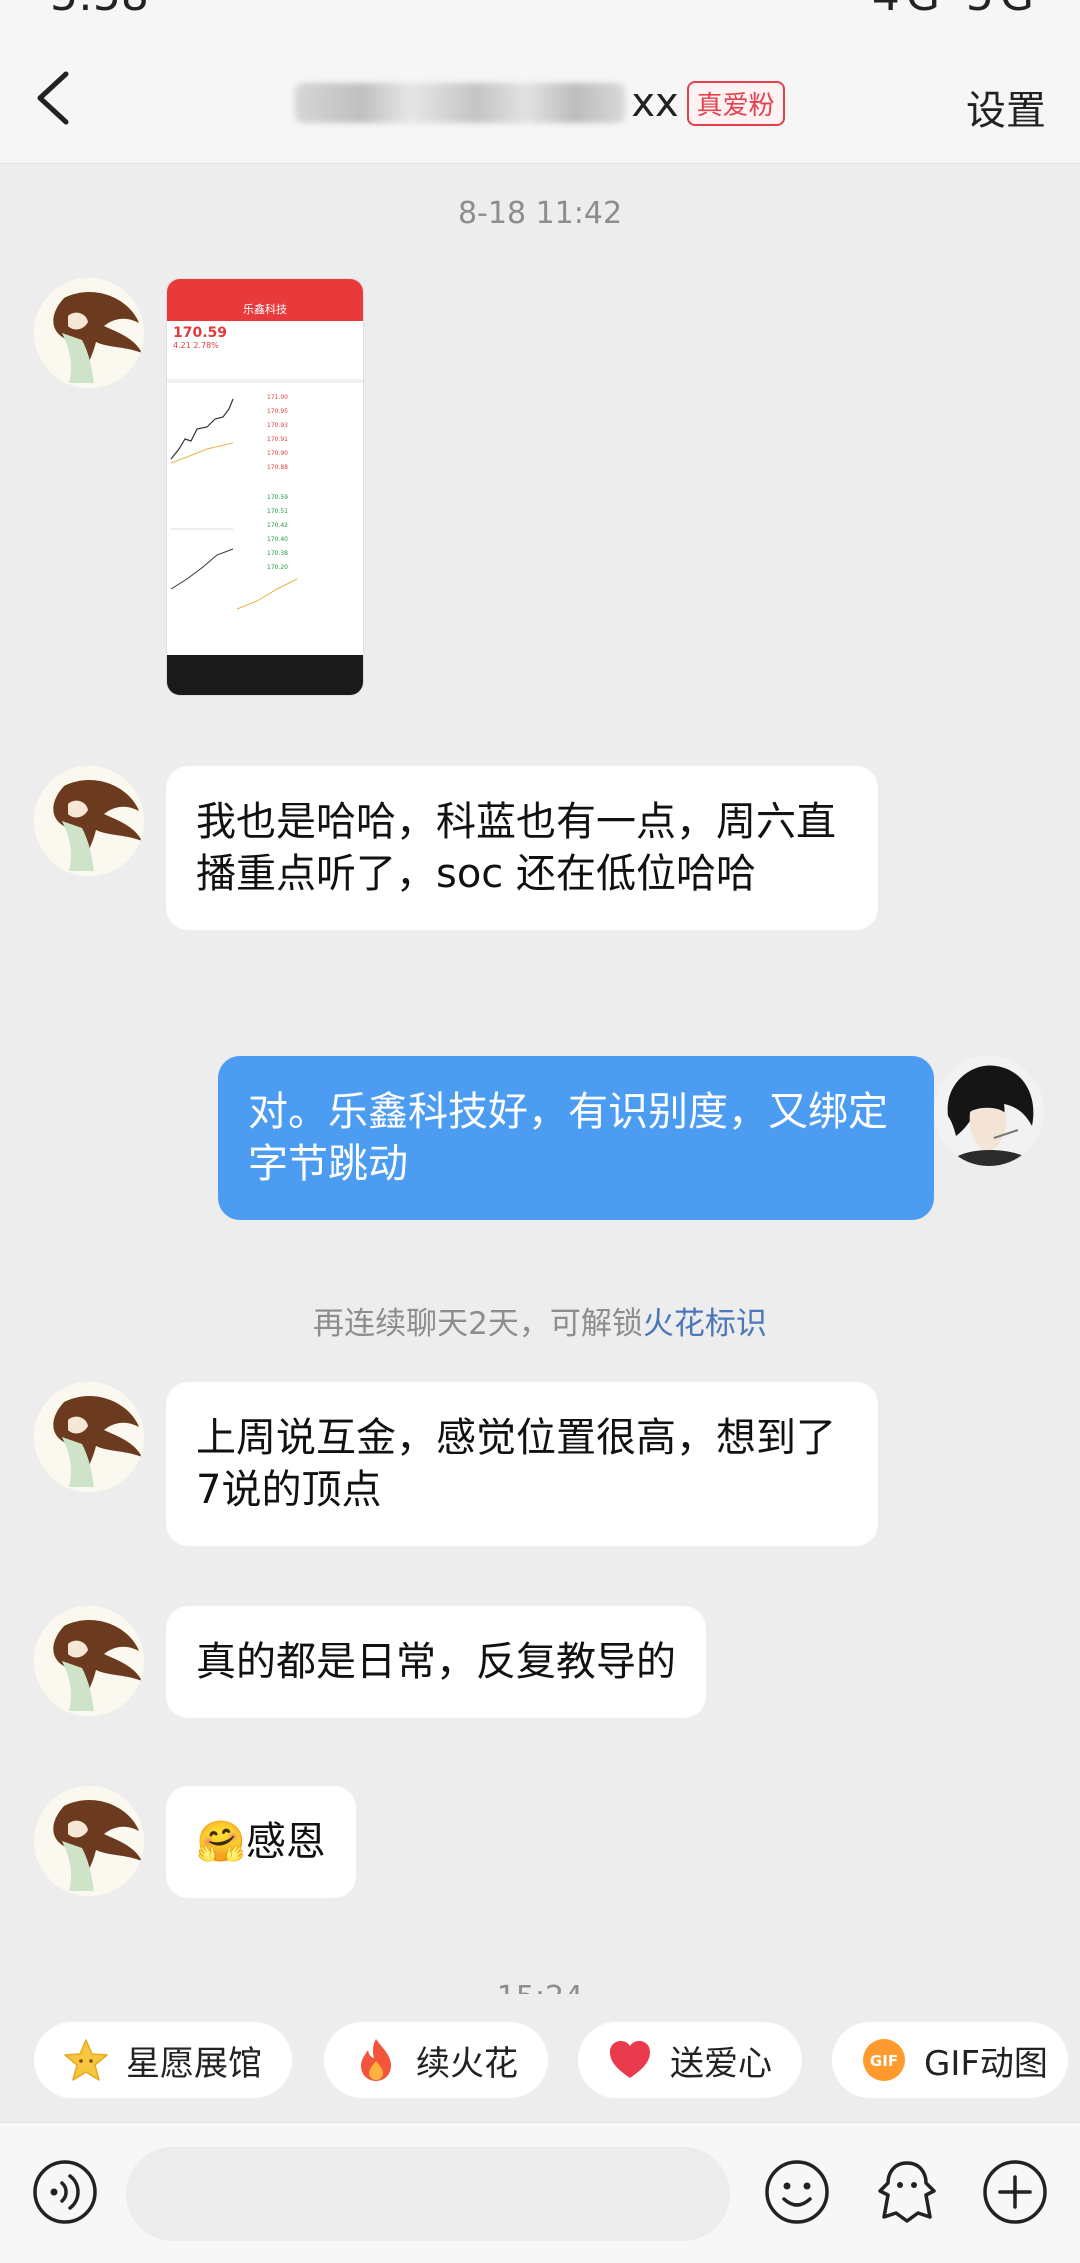 The width and height of the screenshot is (1080, 2263). What do you see at coordinates (194, 2063) in the screenshot?
I see `chip-label: 星愿展馆` at bounding box center [194, 2063].